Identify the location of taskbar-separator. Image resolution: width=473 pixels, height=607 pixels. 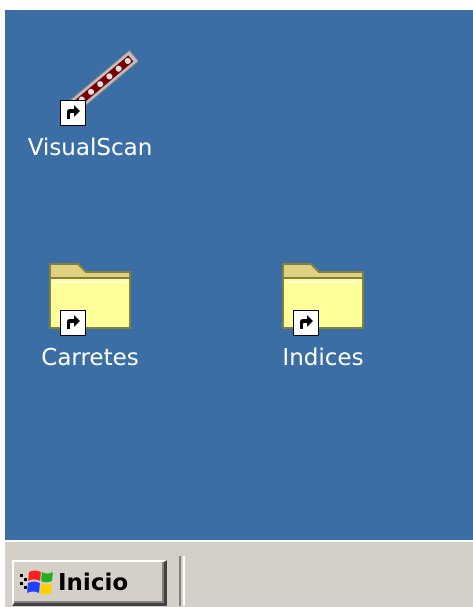
(182, 581).